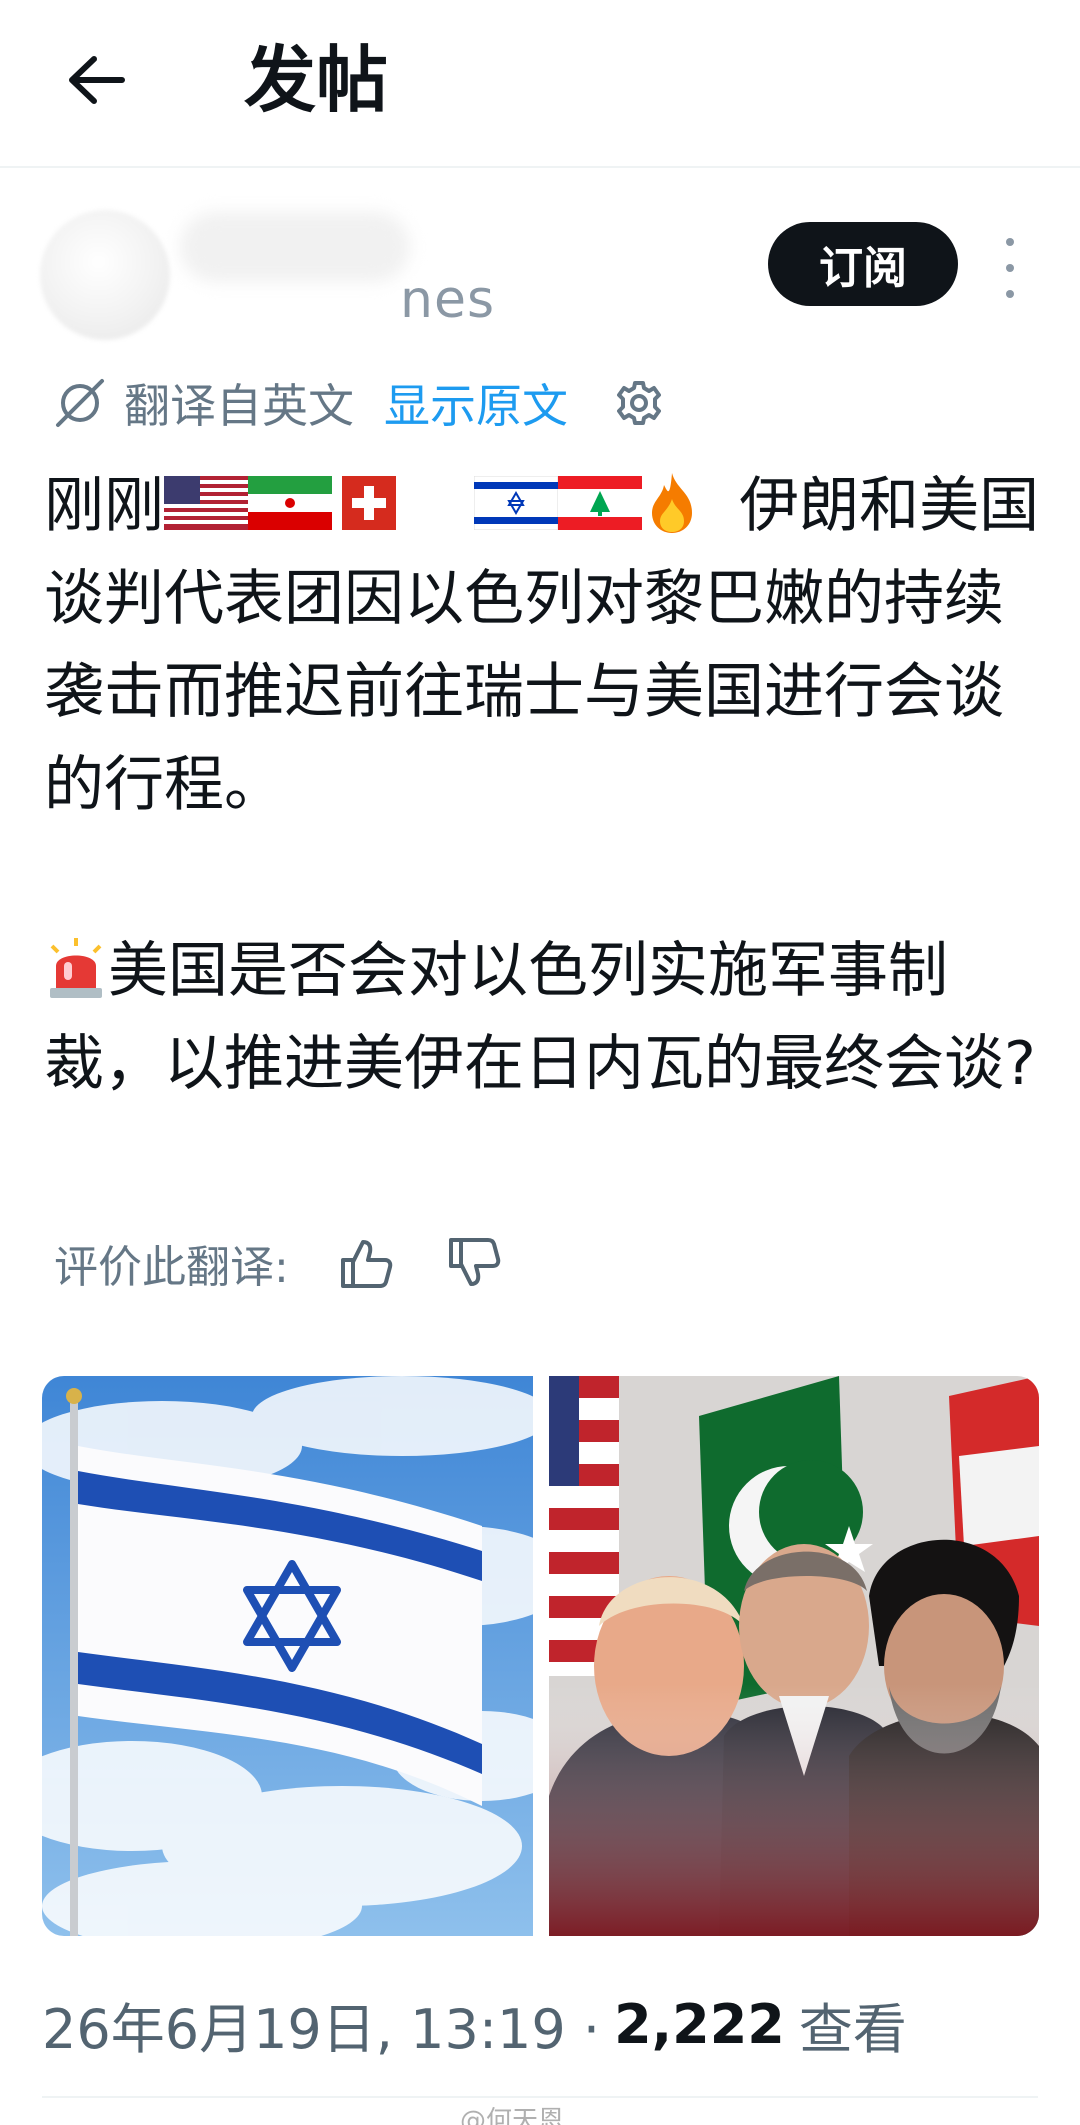 The image size is (1080, 2125). What do you see at coordinates (852, 2029) in the screenshot?
I see `views-label: 查看` at bounding box center [852, 2029].